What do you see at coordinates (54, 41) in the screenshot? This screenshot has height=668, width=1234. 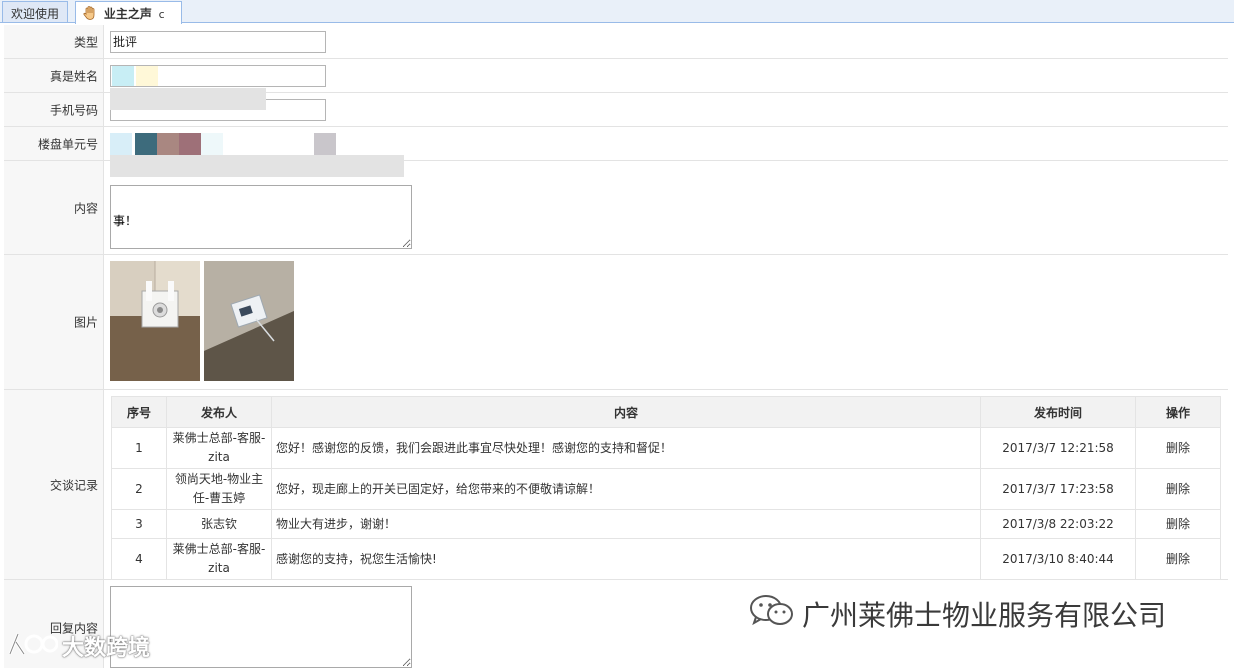 I see `type-label-cell: 类型` at bounding box center [54, 41].